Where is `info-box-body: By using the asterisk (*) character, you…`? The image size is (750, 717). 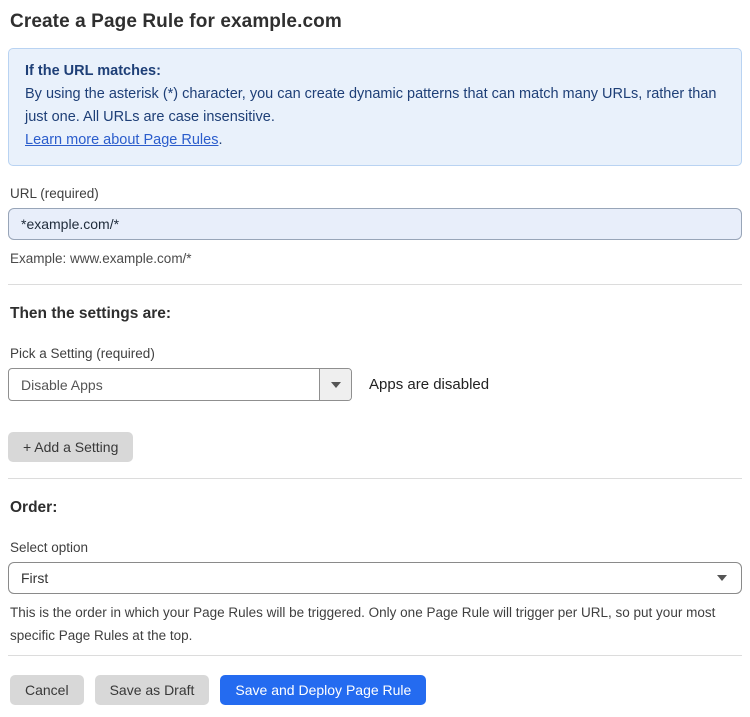 info-box-body: By using the asterisk (*) character, you… is located at coordinates (375, 117).